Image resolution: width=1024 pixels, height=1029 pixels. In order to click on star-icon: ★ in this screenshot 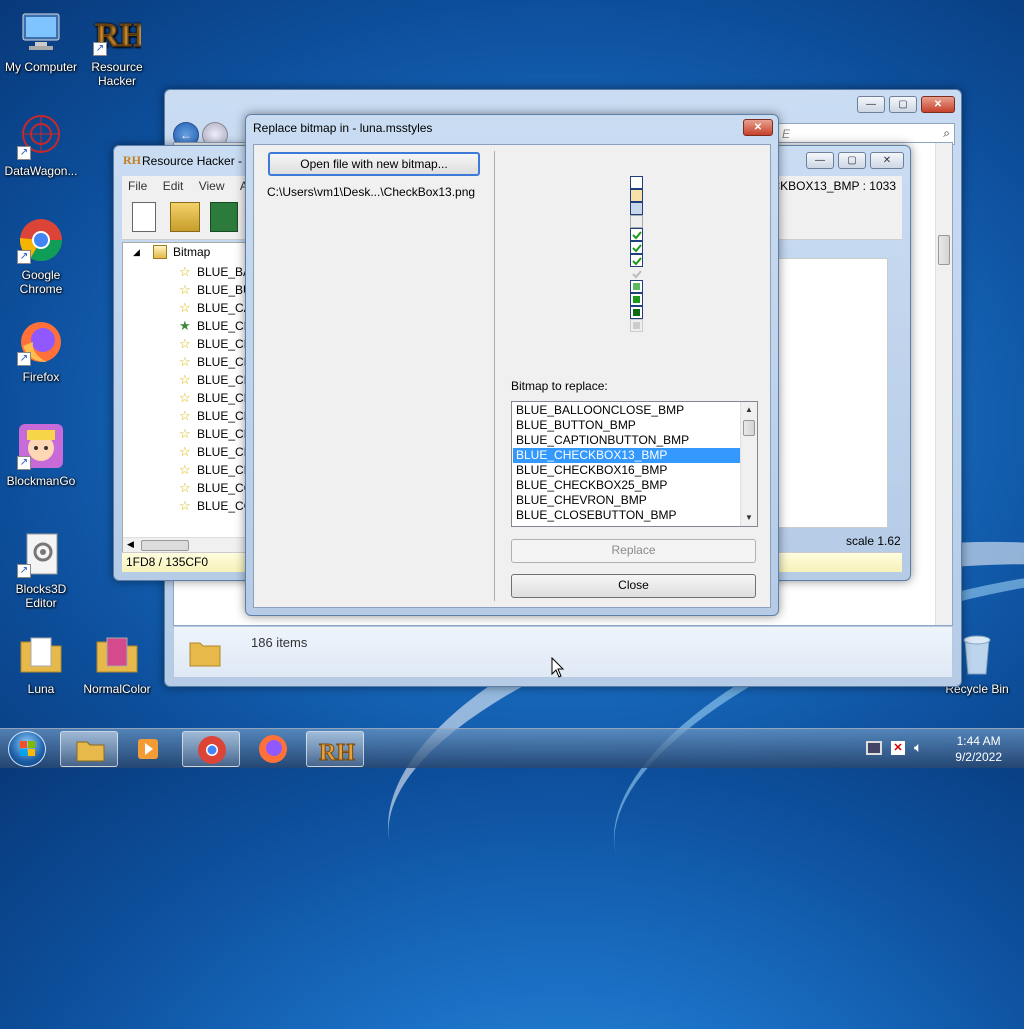, I will do `click(185, 325)`.